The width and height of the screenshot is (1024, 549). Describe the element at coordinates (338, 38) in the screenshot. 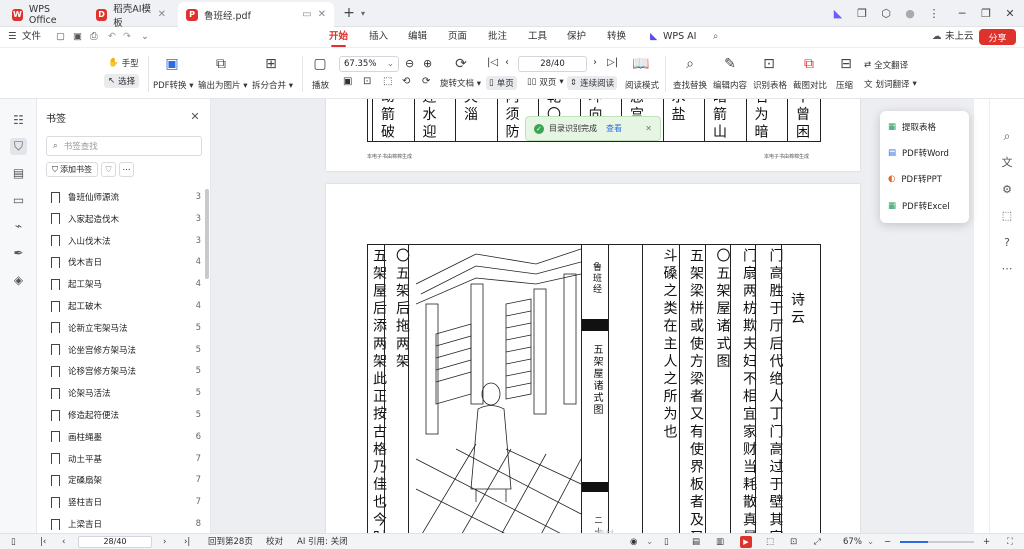

I see `tab-home: 开始` at that location.